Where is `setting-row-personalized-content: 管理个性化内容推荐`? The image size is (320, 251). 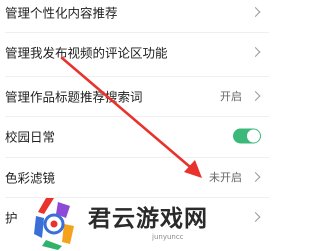 setting-row-personalized-content: 管理个性化内容推荐 is located at coordinates (134, 16).